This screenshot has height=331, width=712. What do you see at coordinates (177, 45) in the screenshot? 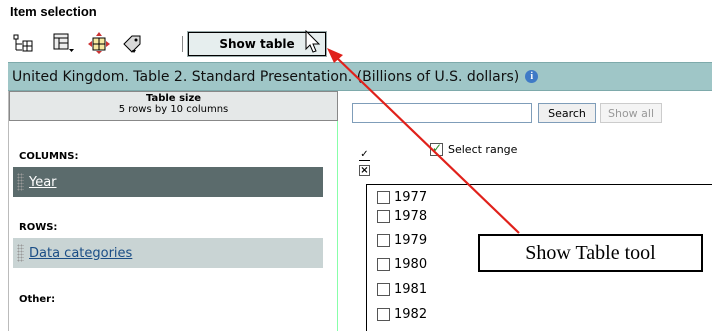
I see `toolbar: Show table` at bounding box center [177, 45].